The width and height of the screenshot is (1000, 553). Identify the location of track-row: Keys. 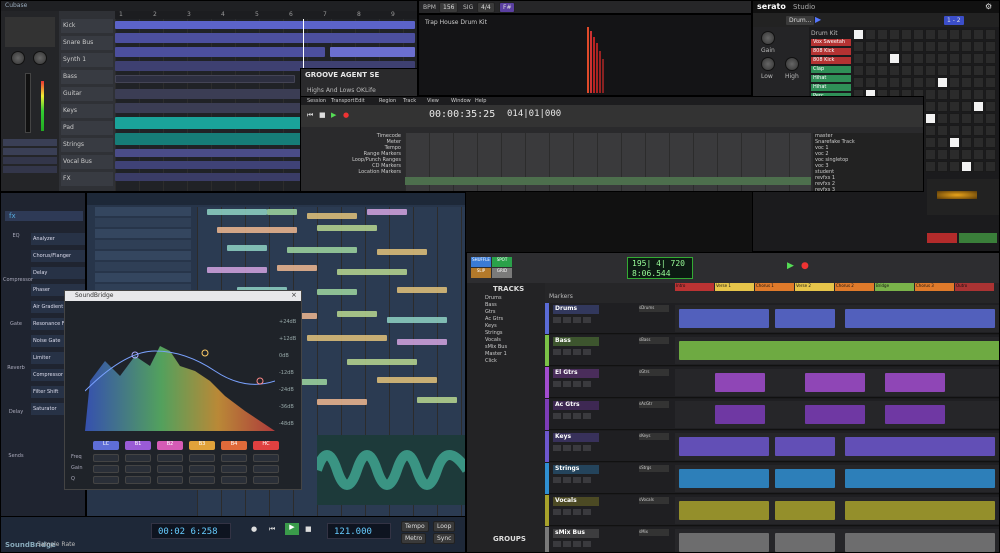
(87, 111).